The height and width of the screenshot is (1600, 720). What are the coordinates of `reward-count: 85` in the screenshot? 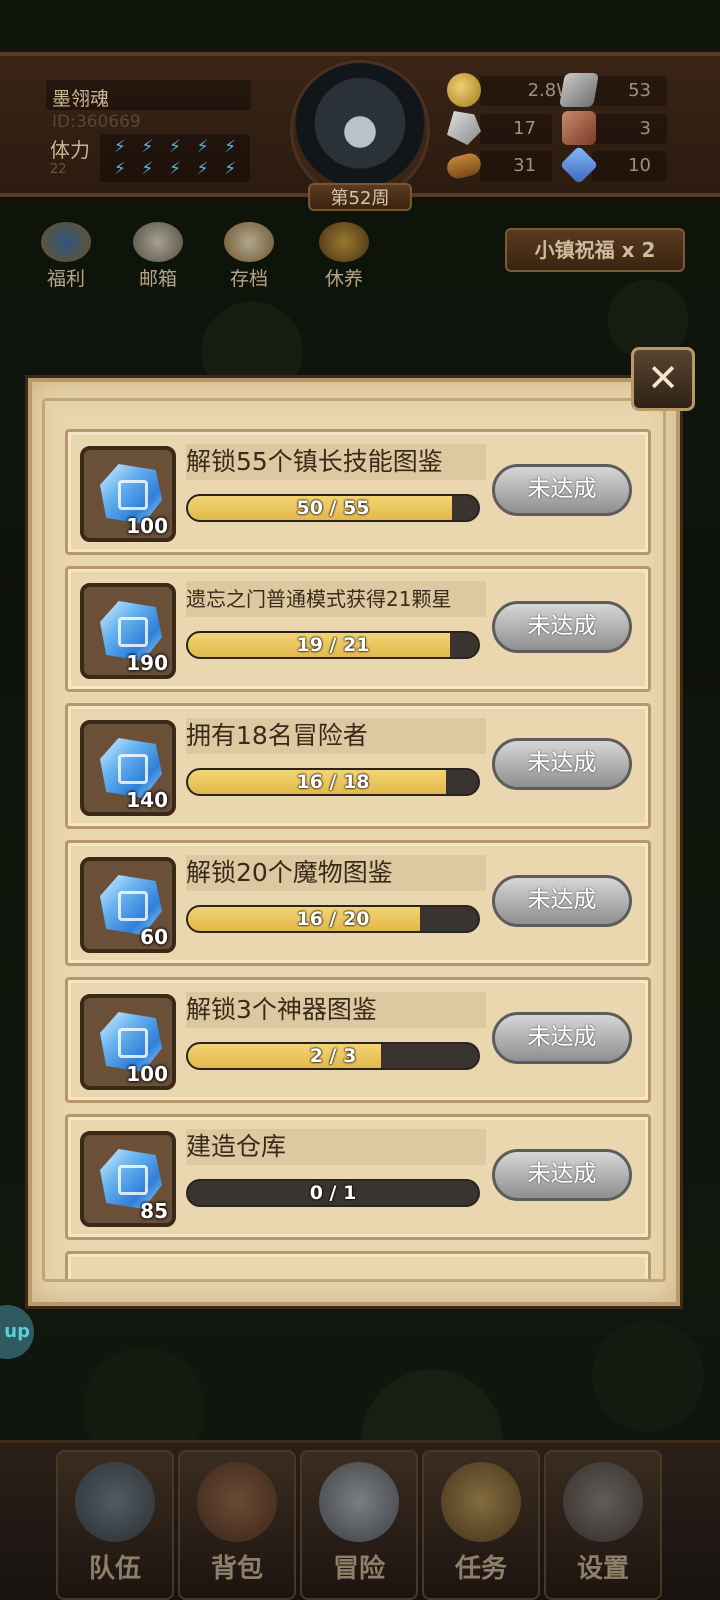 It's located at (154, 1211).